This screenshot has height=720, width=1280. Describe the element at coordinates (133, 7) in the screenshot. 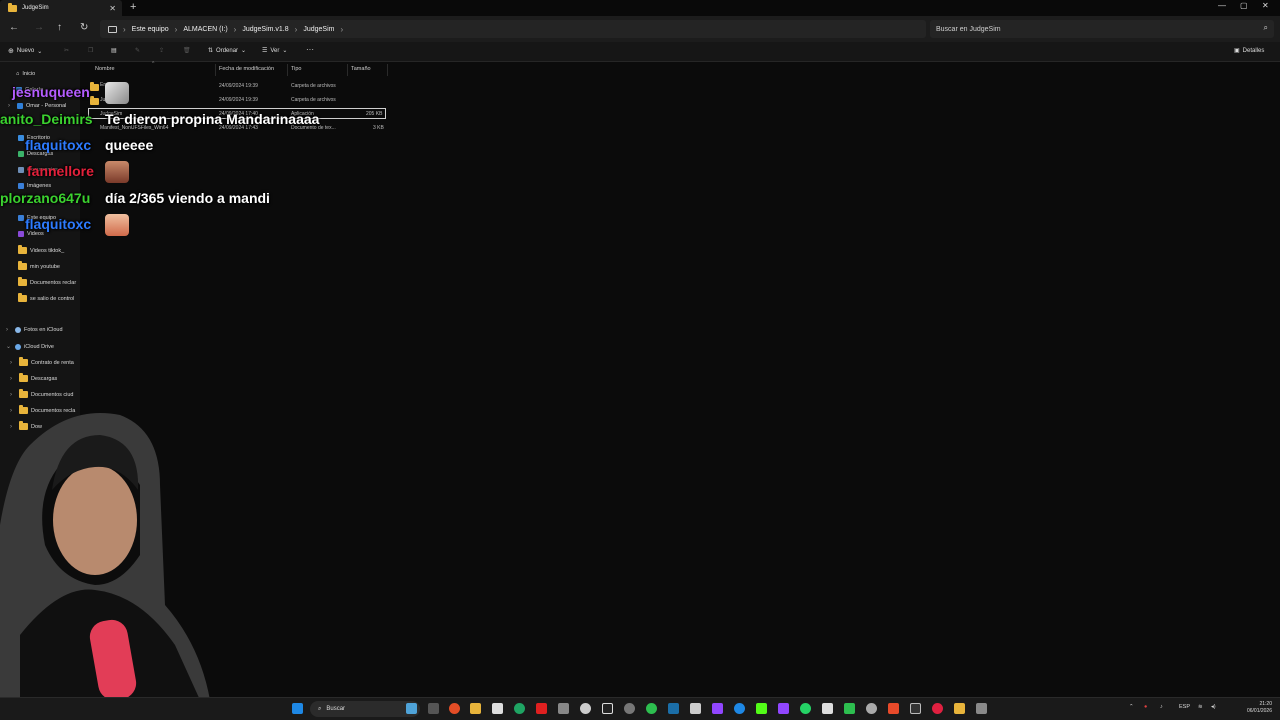

I see `new-tab-icon: +` at that location.